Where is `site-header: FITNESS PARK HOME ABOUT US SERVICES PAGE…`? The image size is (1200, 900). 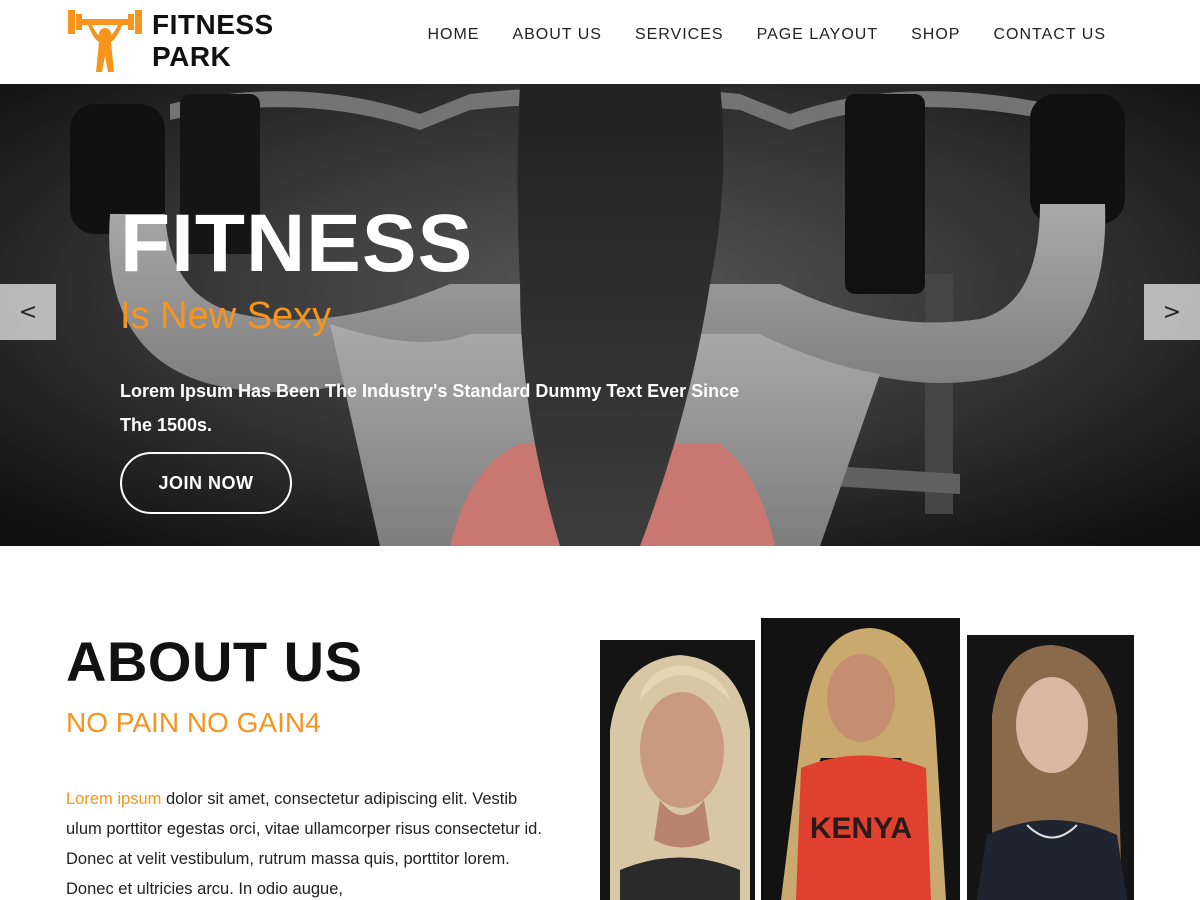
site-header: FITNESS PARK HOME ABOUT US SERVICES PAGE… is located at coordinates (600, 42).